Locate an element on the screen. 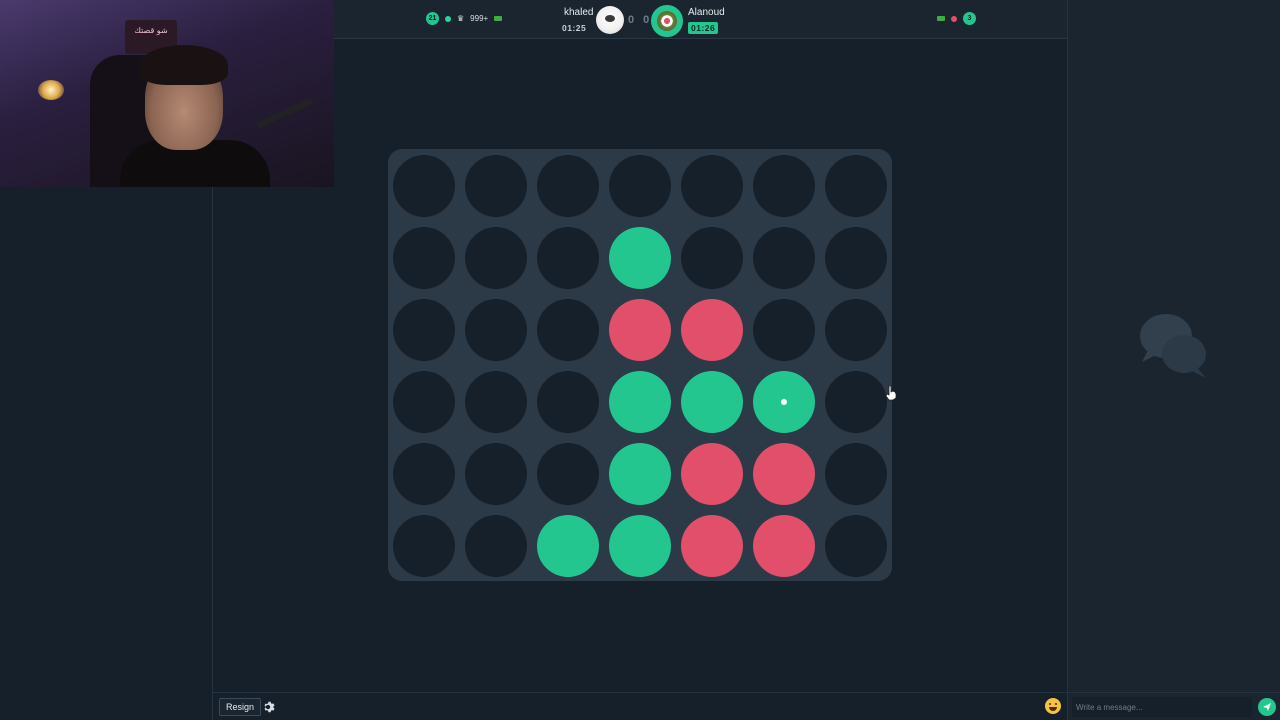 The width and height of the screenshot is (1280, 720). player-color-icon is located at coordinates (954, 18).